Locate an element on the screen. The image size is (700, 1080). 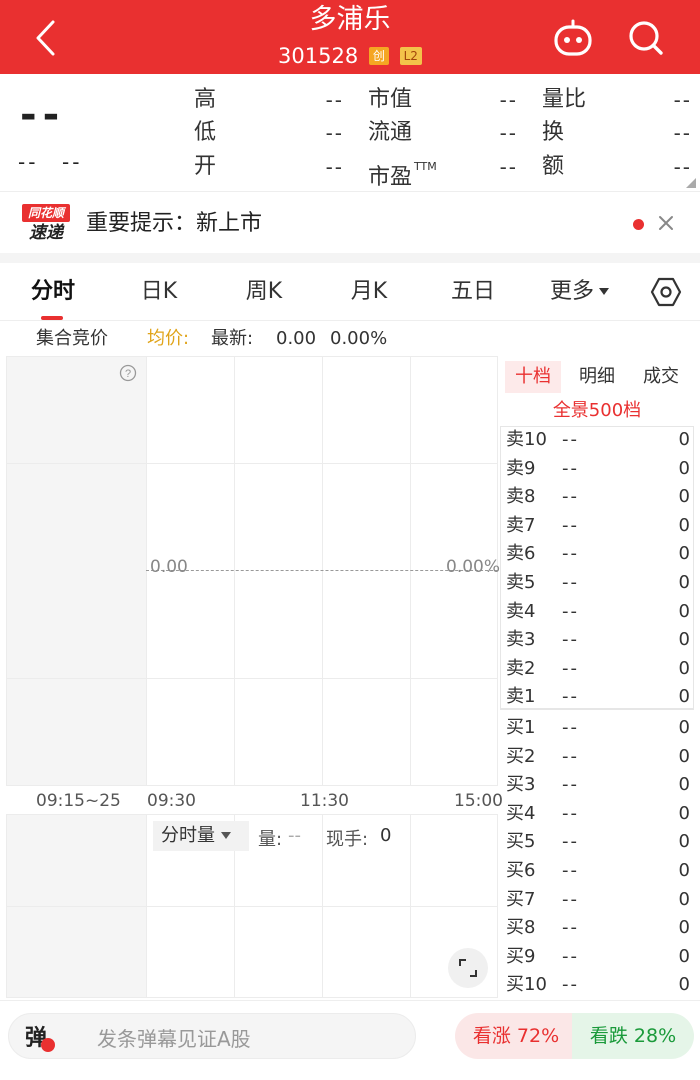
close-icon is located at coordinates (666, 223).